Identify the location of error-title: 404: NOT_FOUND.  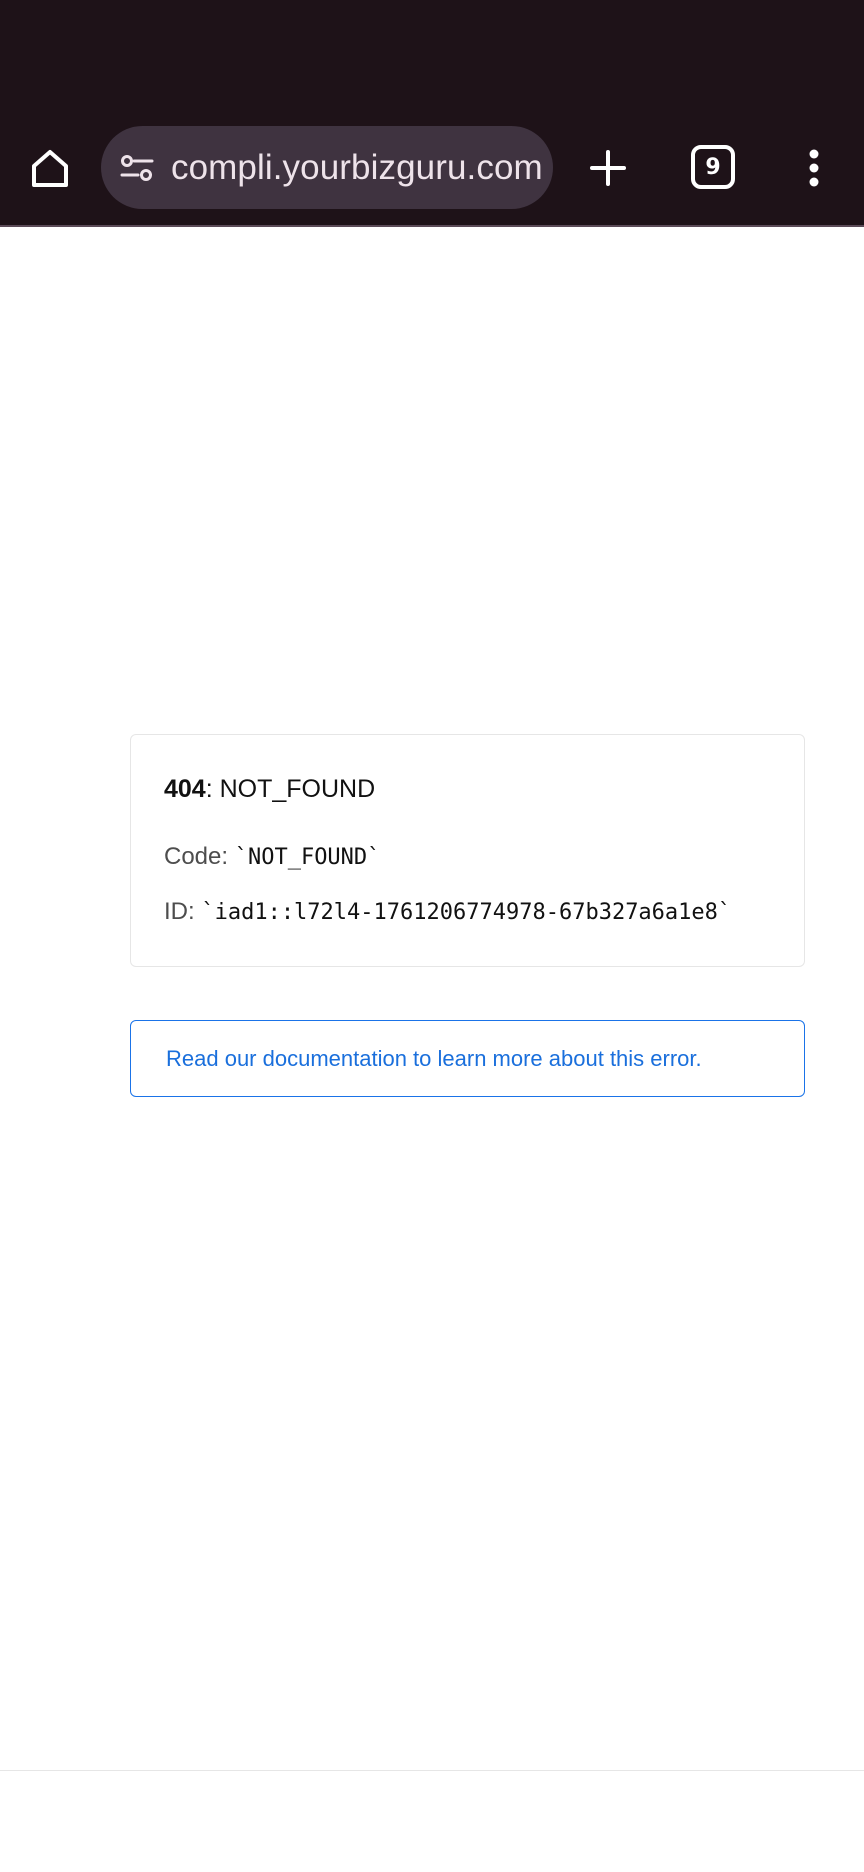
(269, 789).